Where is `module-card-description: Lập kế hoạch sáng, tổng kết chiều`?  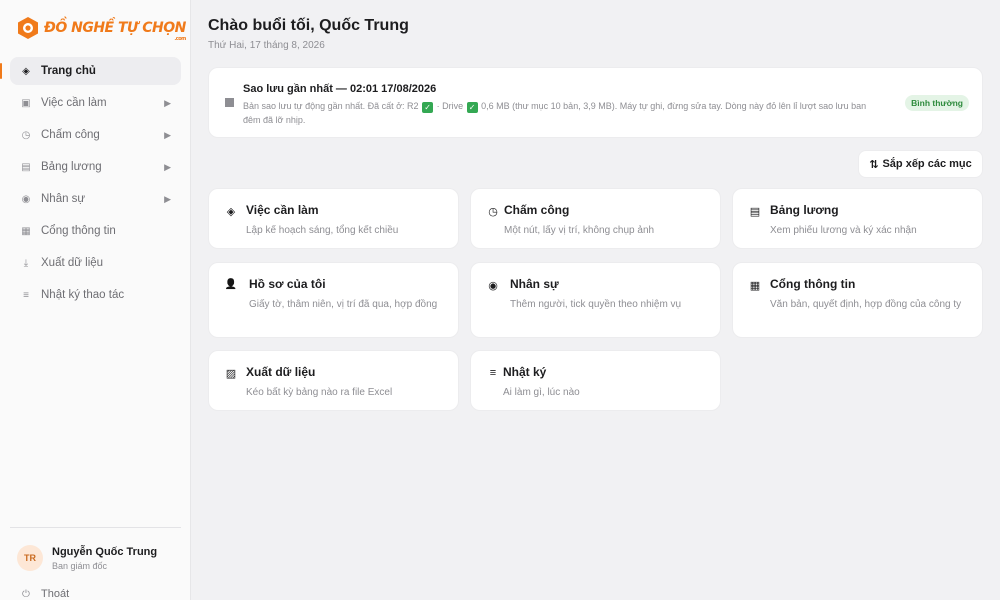 module-card-description: Lập kế hoạch sáng, tổng kết chiều is located at coordinates (322, 230).